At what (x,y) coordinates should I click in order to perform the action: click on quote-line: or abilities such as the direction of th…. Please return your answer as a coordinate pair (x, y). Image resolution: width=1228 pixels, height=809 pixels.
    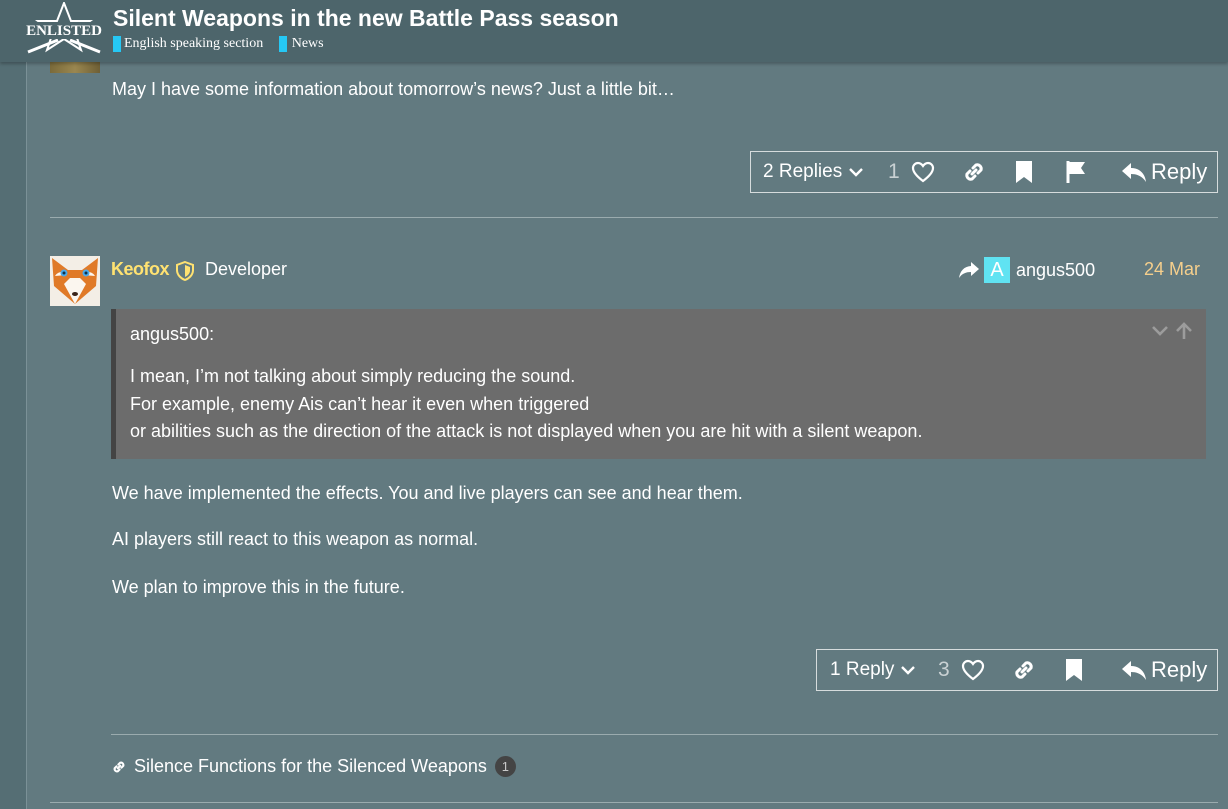
    Looking at the image, I should click on (526, 431).